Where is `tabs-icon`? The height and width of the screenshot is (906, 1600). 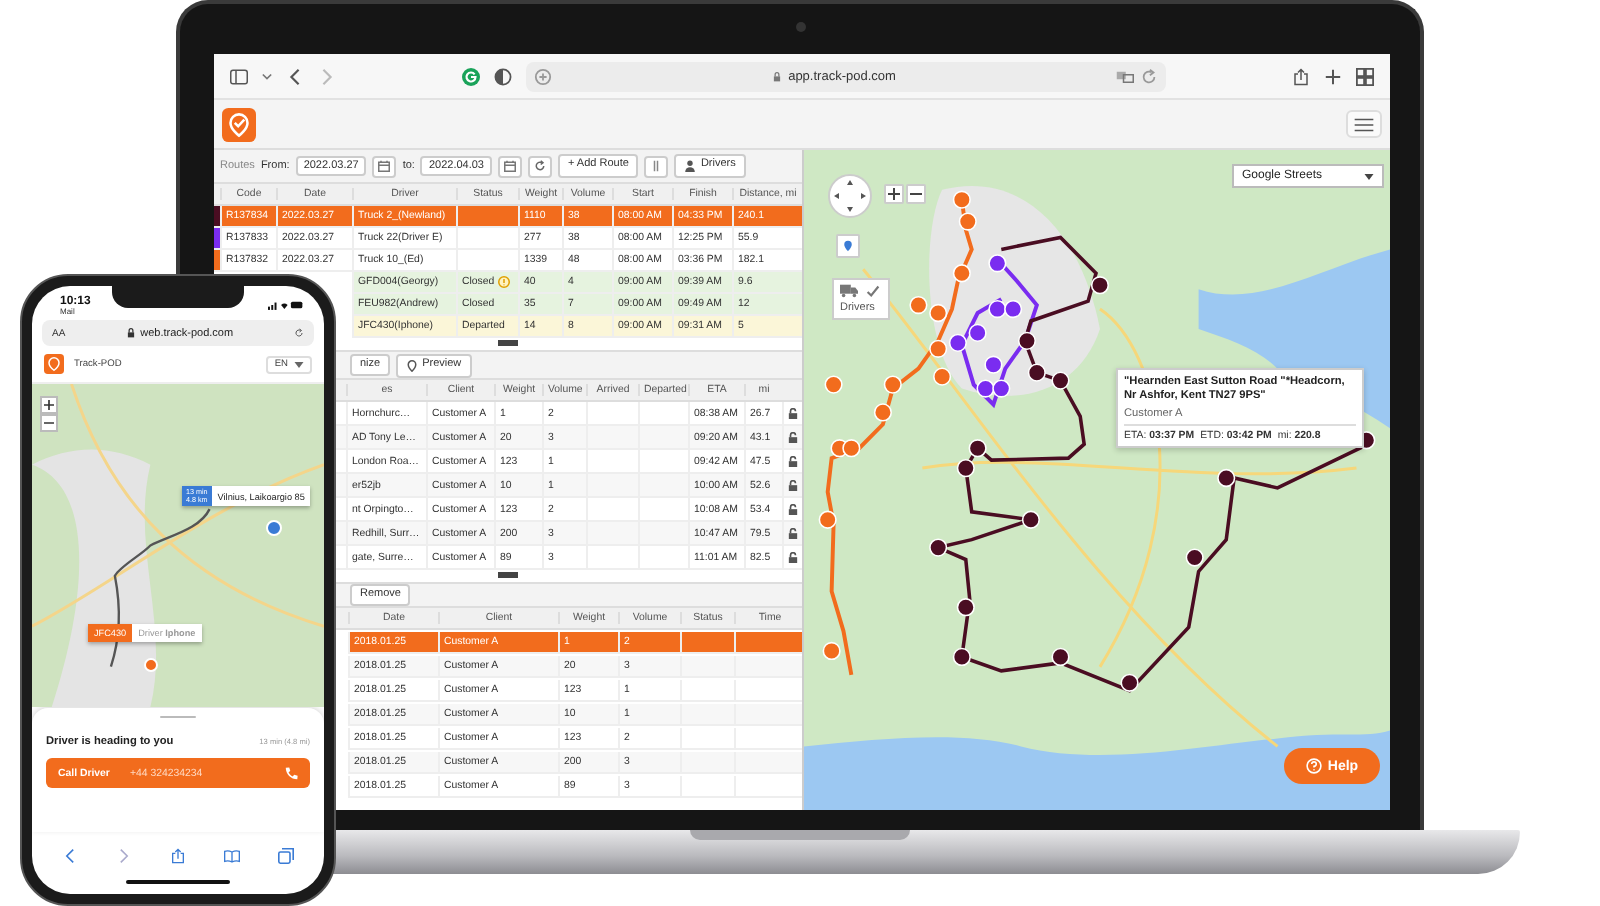 tabs-icon is located at coordinates (285, 855).